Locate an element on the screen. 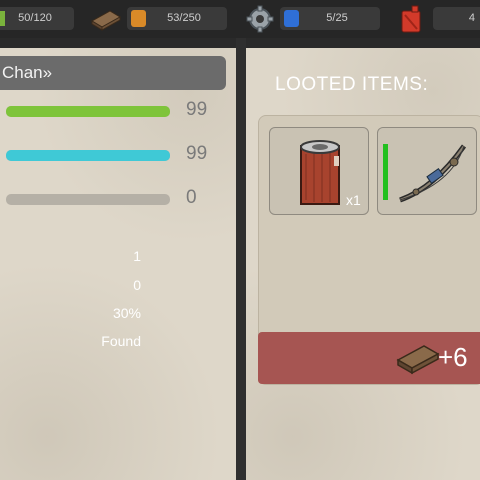 This screenshot has width=480, height=480. item-count: x1 is located at coordinates (353, 200).